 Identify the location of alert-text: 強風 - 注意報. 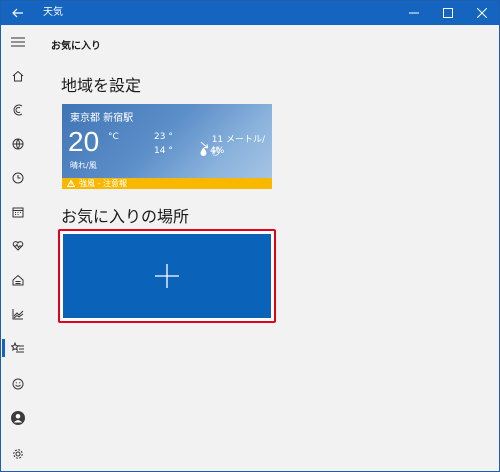
(103, 183).